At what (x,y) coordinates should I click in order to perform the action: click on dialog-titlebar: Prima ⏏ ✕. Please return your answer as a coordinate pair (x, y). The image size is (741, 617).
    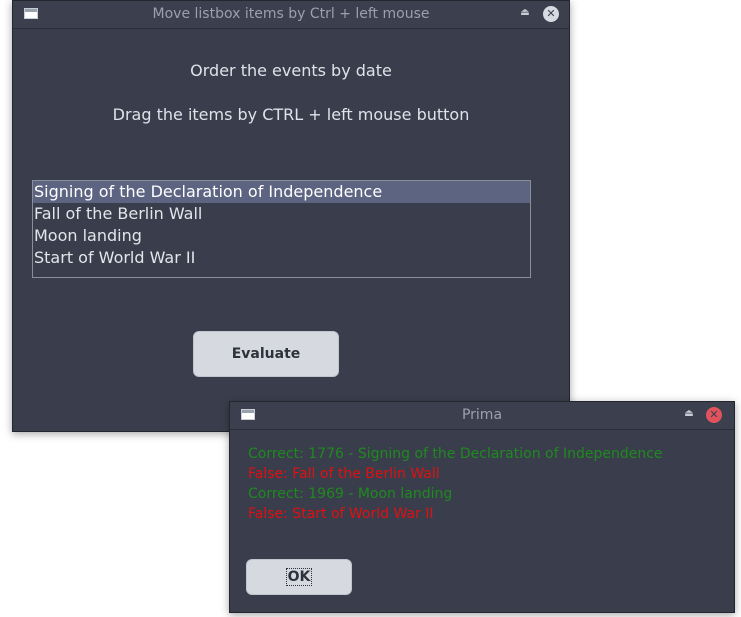
    Looking at the image, I should click on (482, 416).